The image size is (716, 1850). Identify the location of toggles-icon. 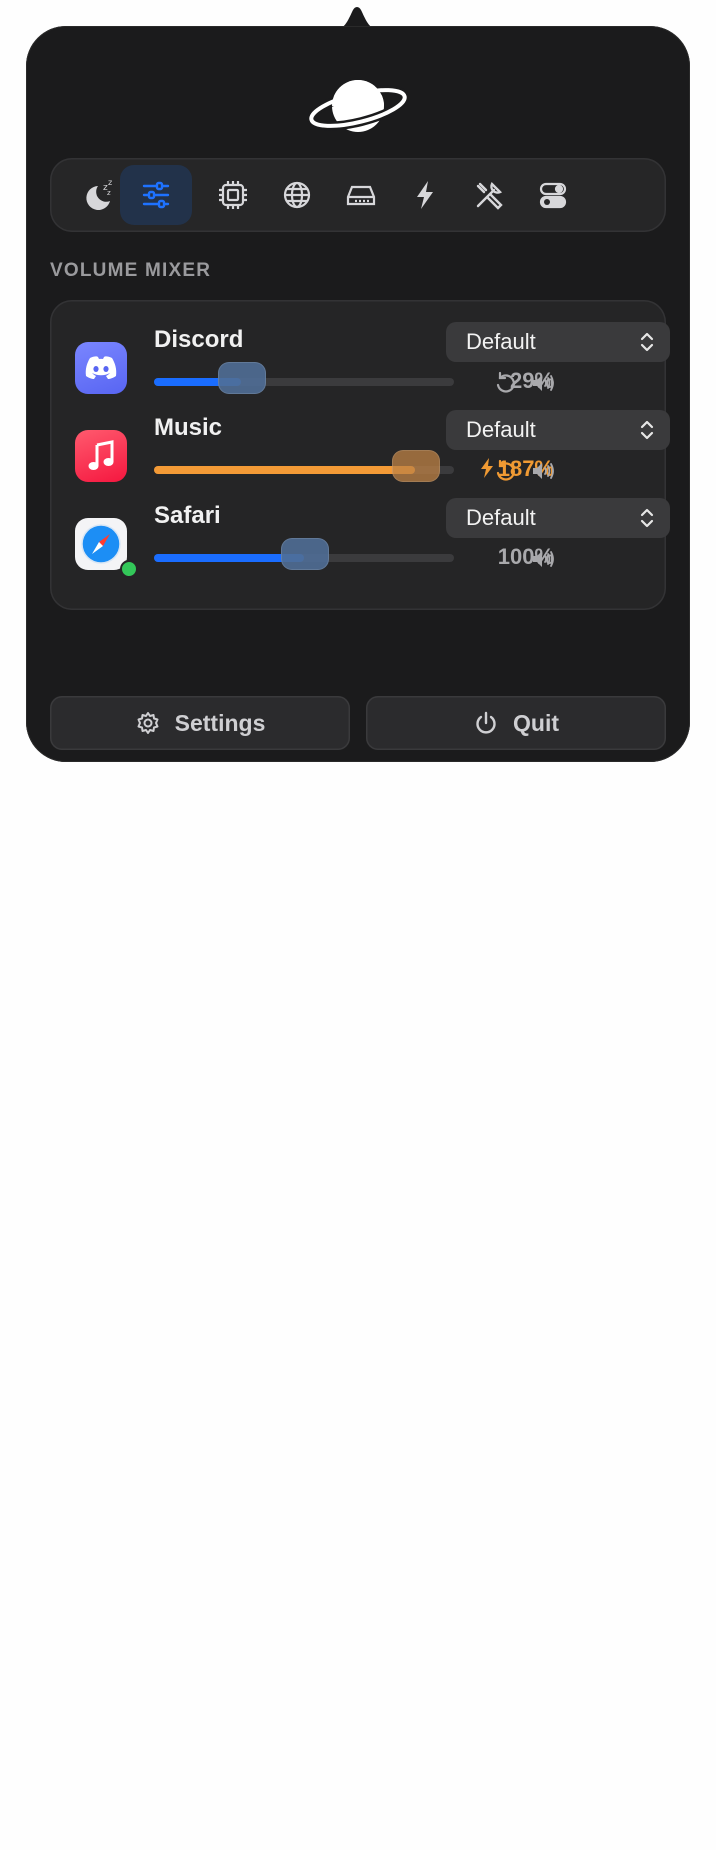
(553, 195).